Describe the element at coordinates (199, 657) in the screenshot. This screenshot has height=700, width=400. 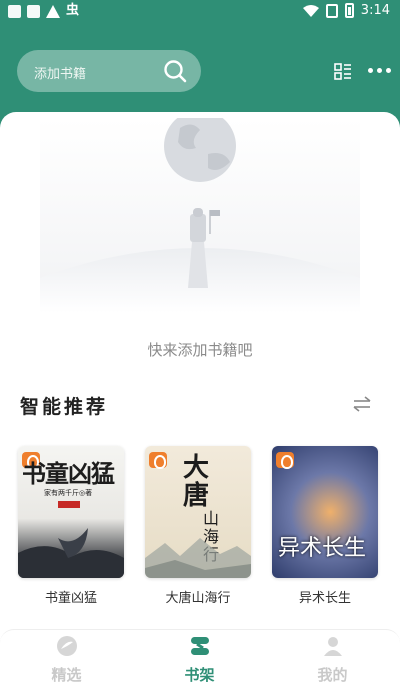
I see `nav-item-bookshelf: 书架` at that location.